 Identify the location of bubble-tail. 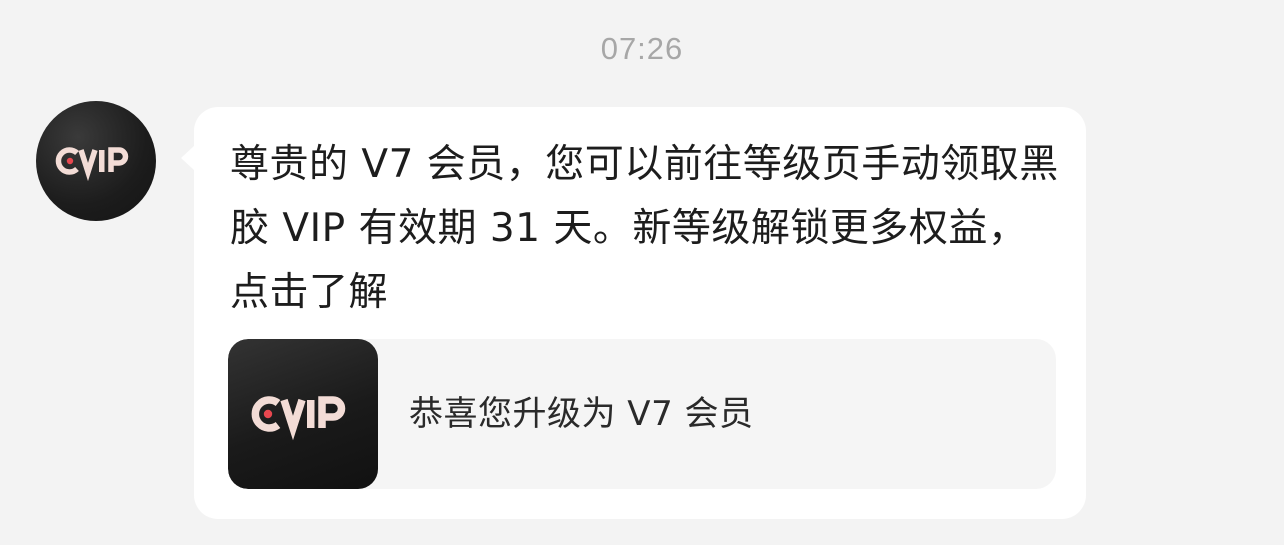
(188, 158).